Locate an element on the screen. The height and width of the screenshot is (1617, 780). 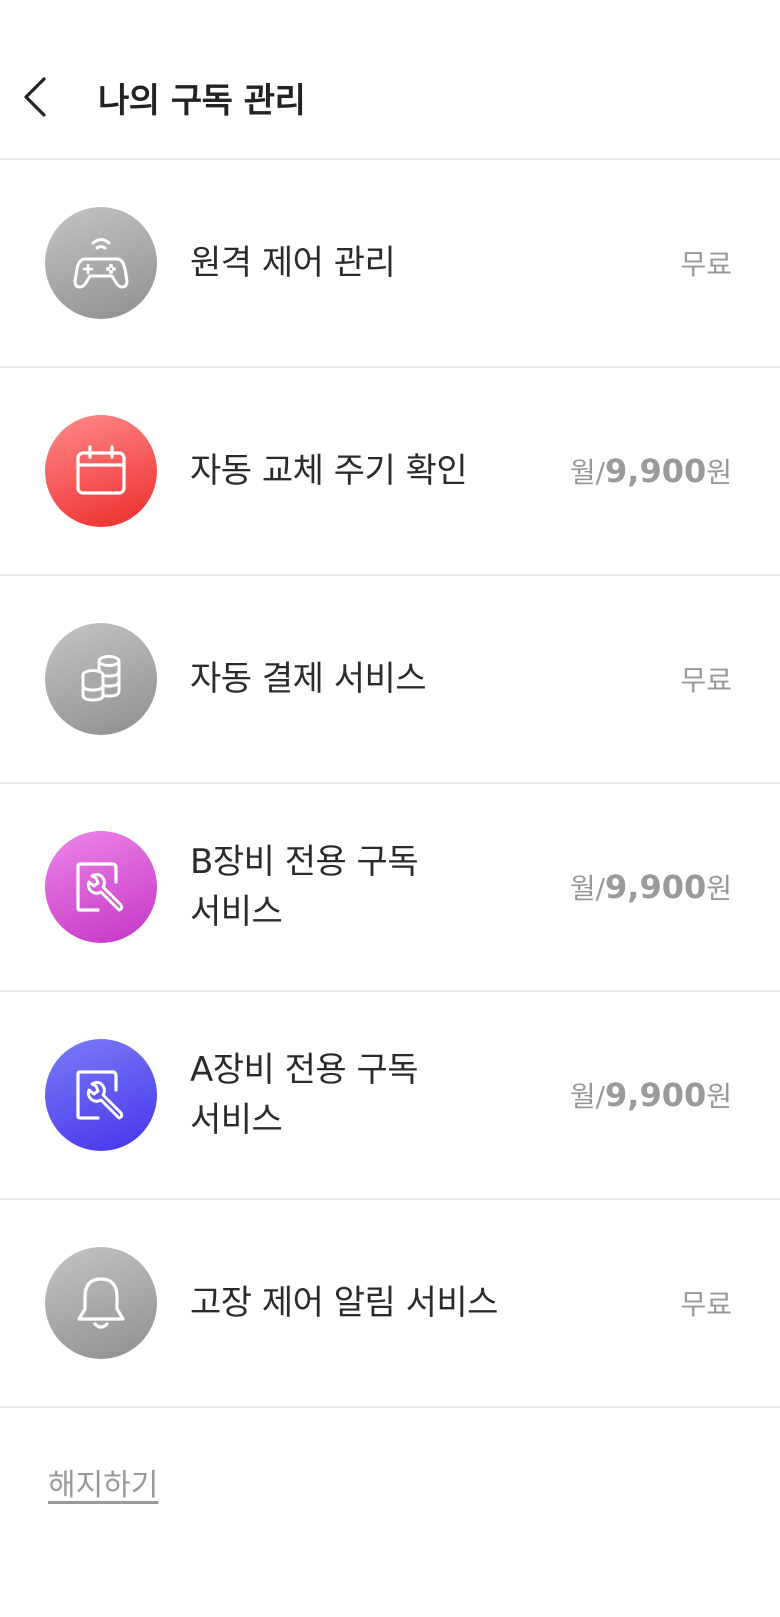
item-name: B장비 전용 구독서비스 is located at coordinates (355, 887).